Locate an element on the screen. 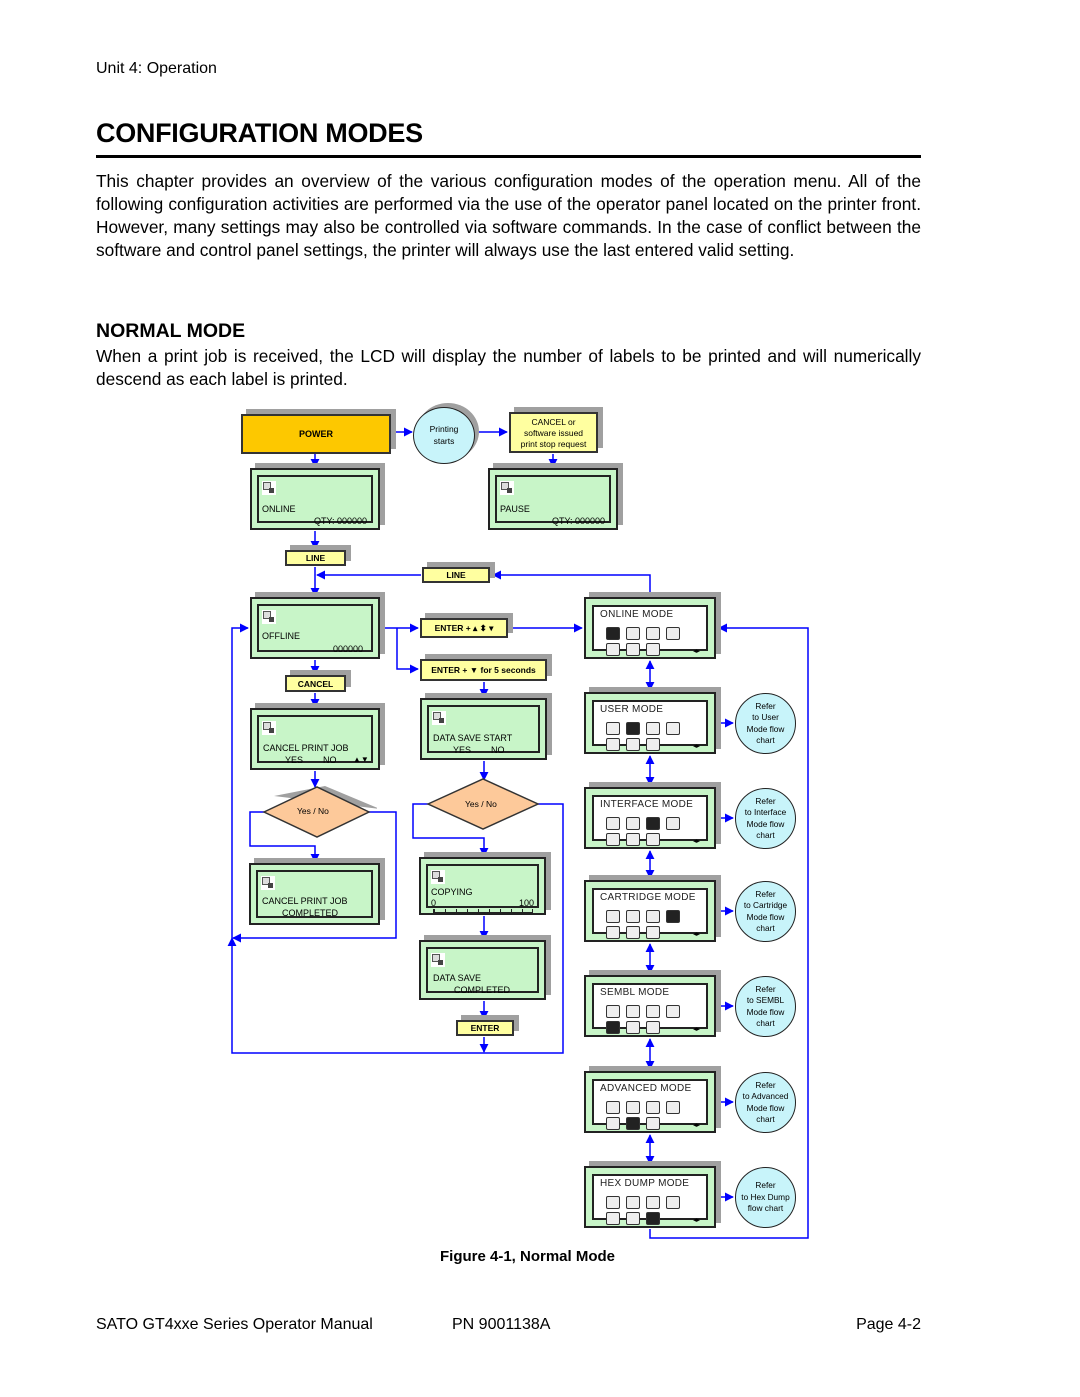 The height and width of the screenshot is (1397, 1080). mode-title: ONLINE MODE is located at coordinates (637, 614).